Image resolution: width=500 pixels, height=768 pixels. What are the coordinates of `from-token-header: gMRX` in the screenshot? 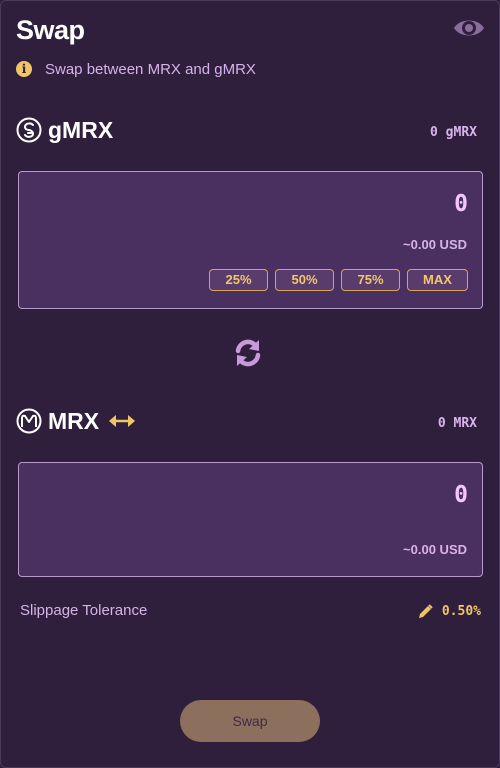 It's located at (64, 130).